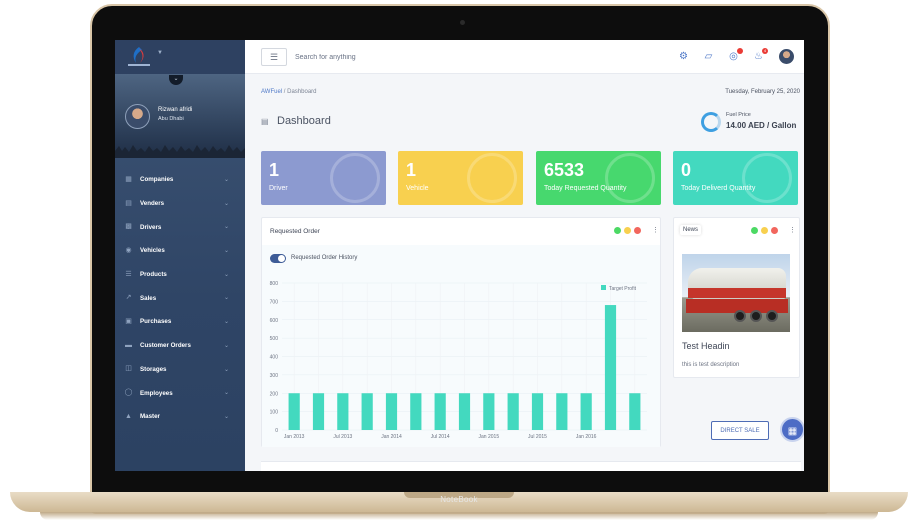 Image resolution: width=918 pixels, height=531 pixels. I want to click on stat-value: 6533, so click(564, 170).